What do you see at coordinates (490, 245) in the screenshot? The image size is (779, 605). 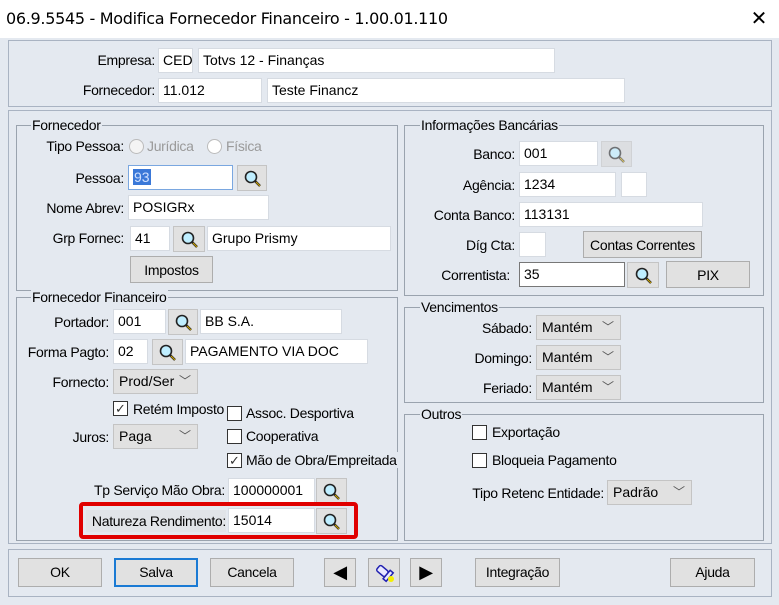 I see `dig-cta-label: Díg Cta:` at bounding box center [490, 245].